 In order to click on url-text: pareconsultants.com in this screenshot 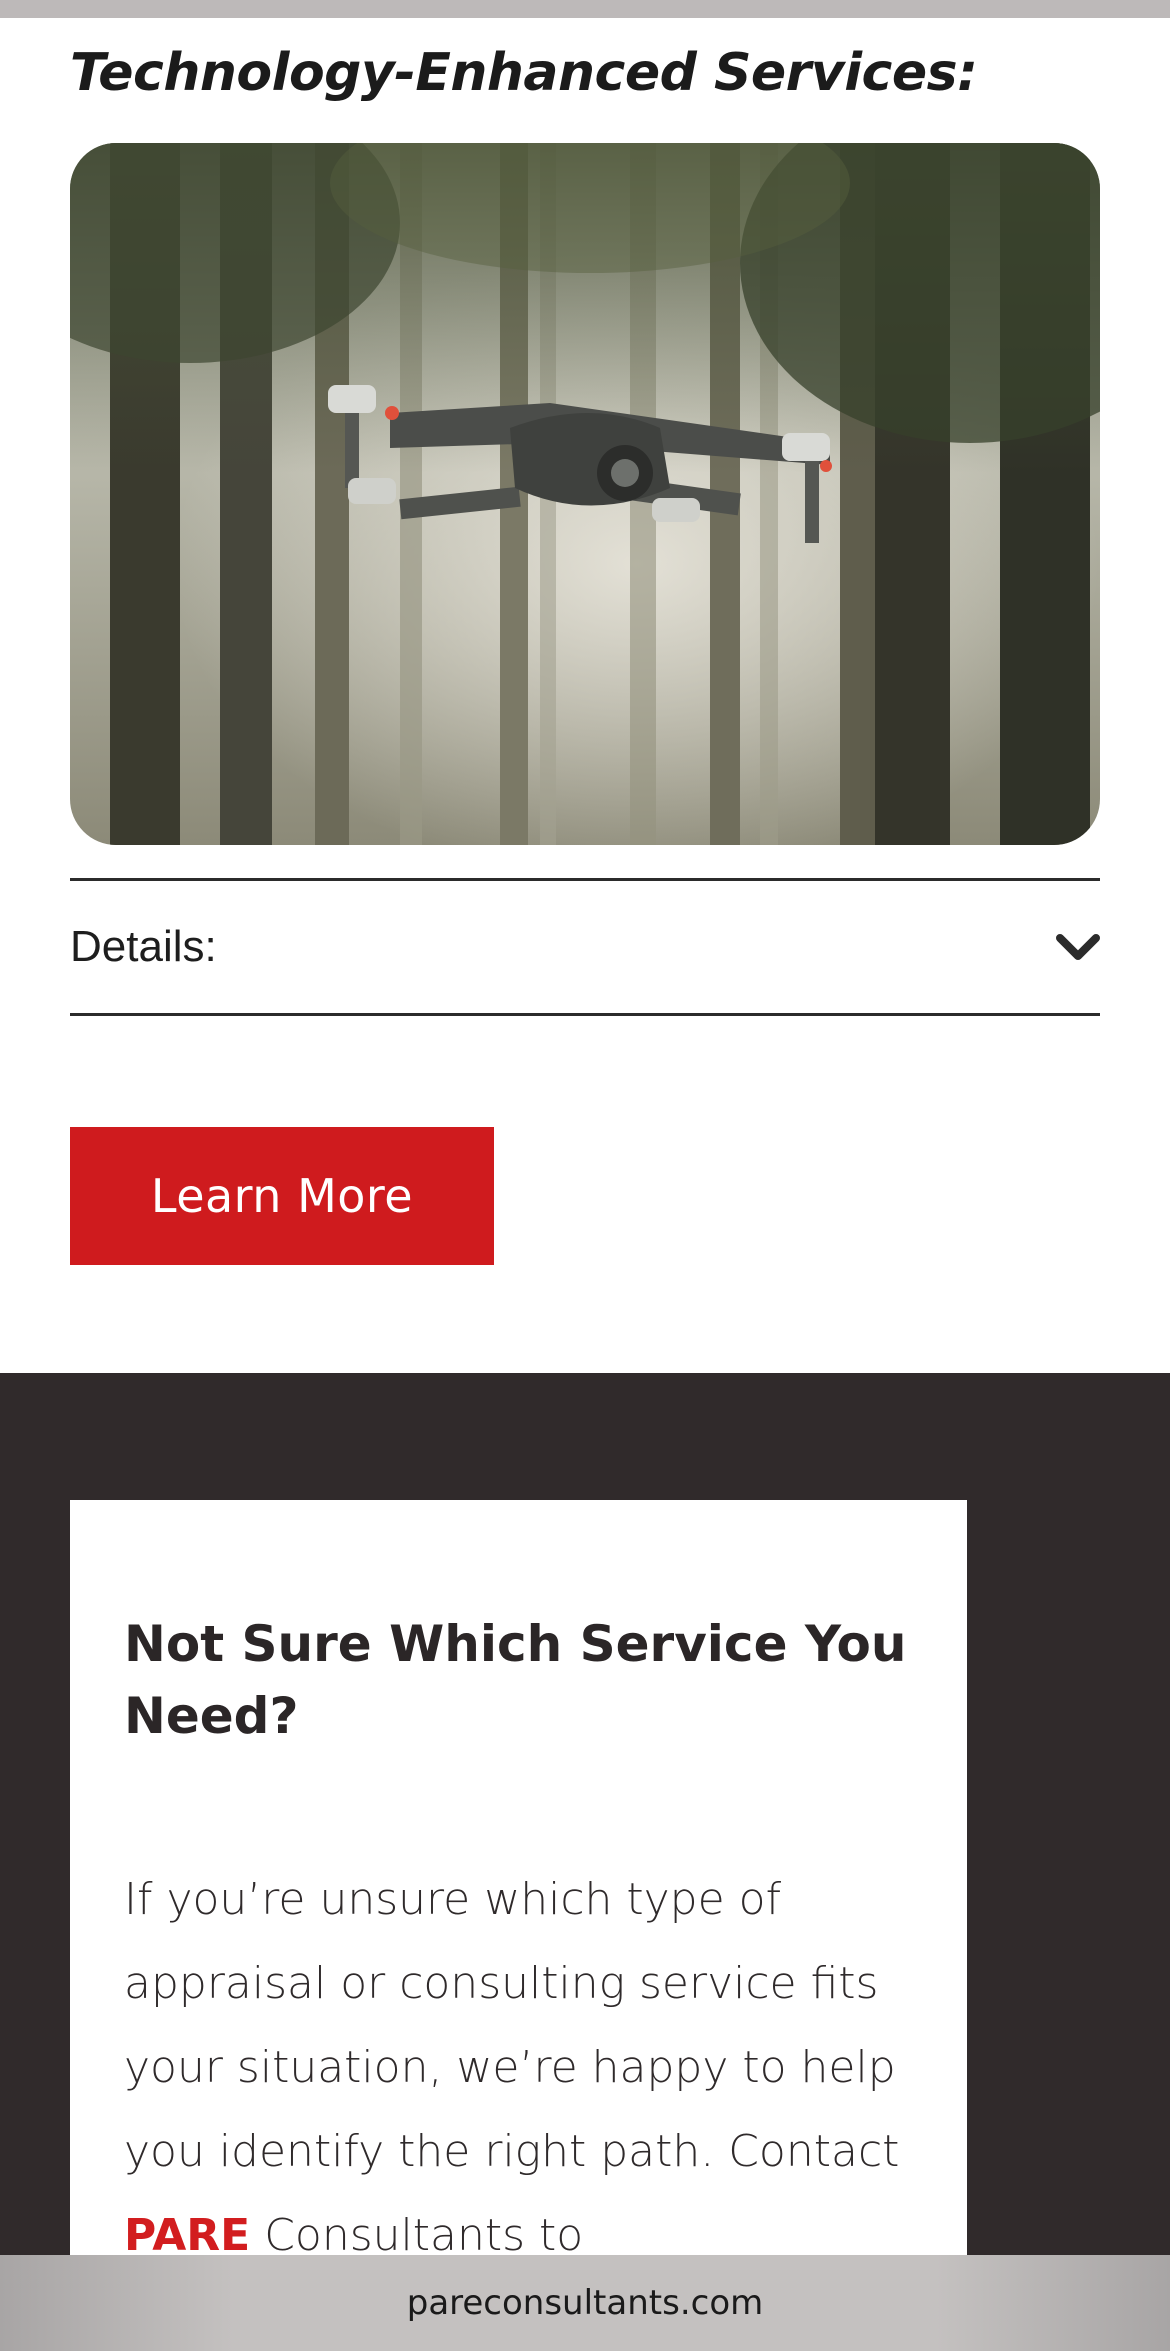, I will do `click(585, 2303)`.